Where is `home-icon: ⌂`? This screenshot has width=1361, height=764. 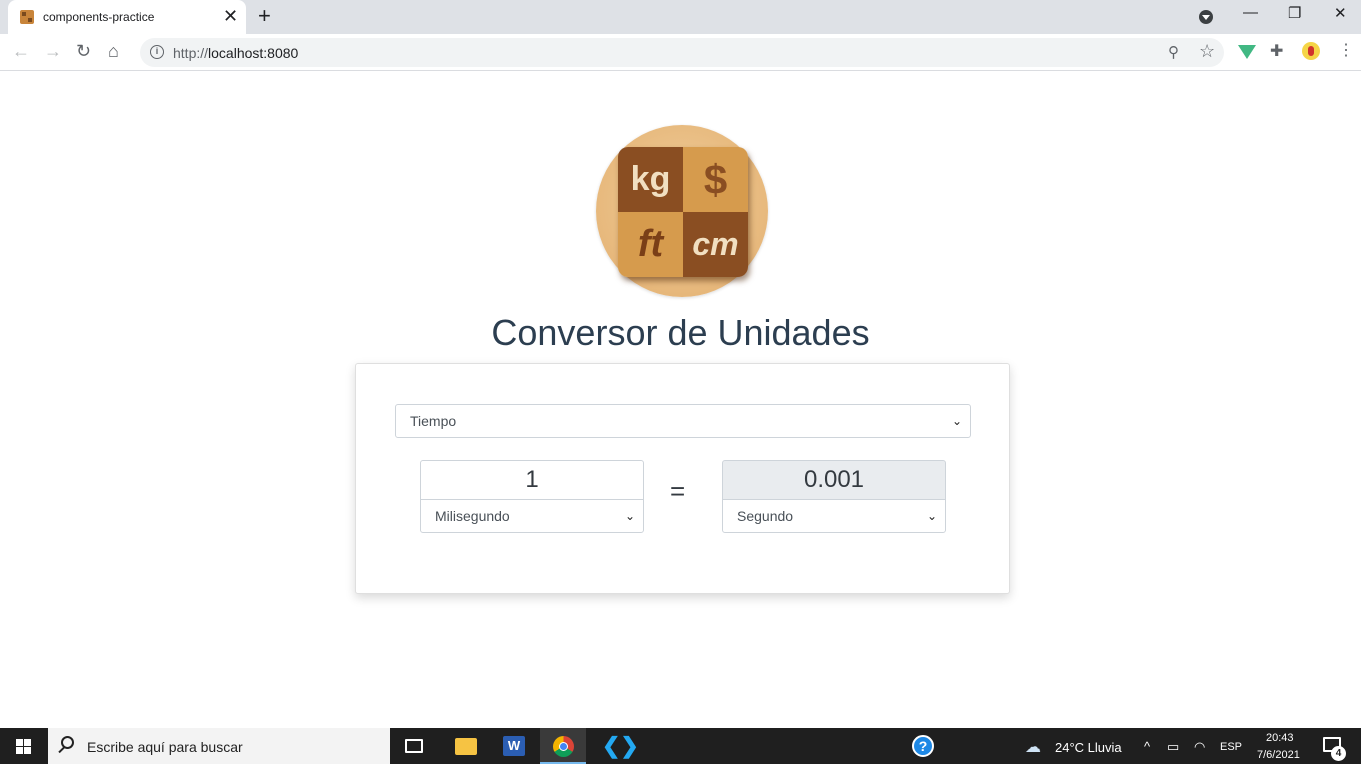 home-icon: ⌂ is located at coordinates (113, 51).